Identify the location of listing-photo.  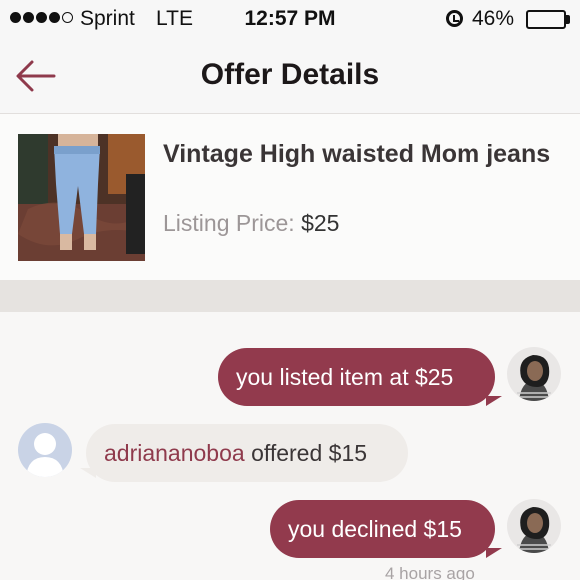
(81, 197).